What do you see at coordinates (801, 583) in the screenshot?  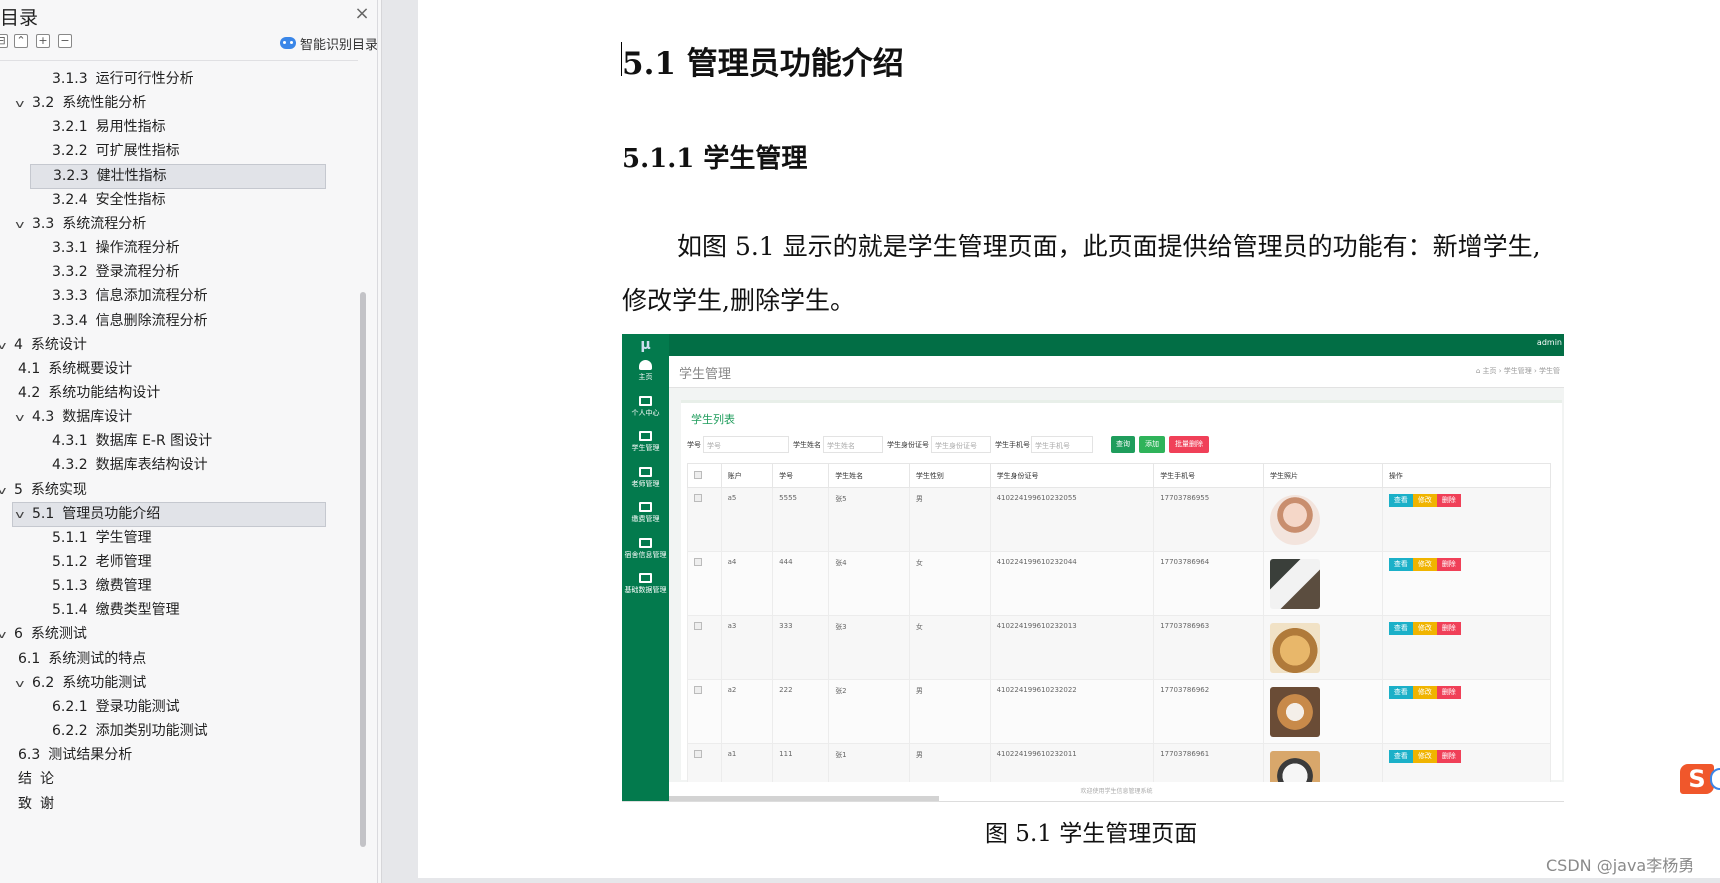 I see `table-cell: 444` at bounding box center [801, 583].